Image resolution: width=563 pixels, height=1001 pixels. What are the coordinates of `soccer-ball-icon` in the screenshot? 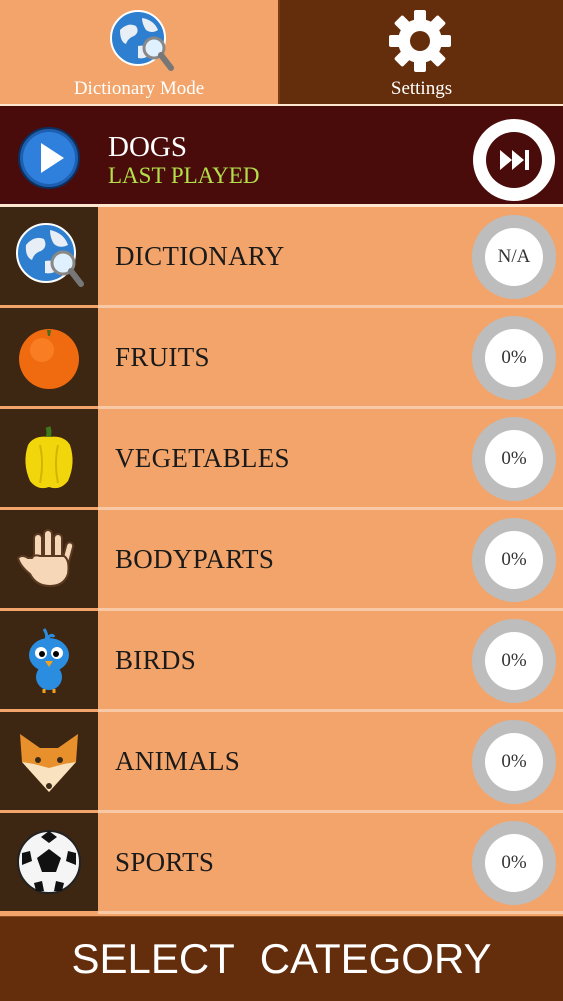 It's located at (49, 862).